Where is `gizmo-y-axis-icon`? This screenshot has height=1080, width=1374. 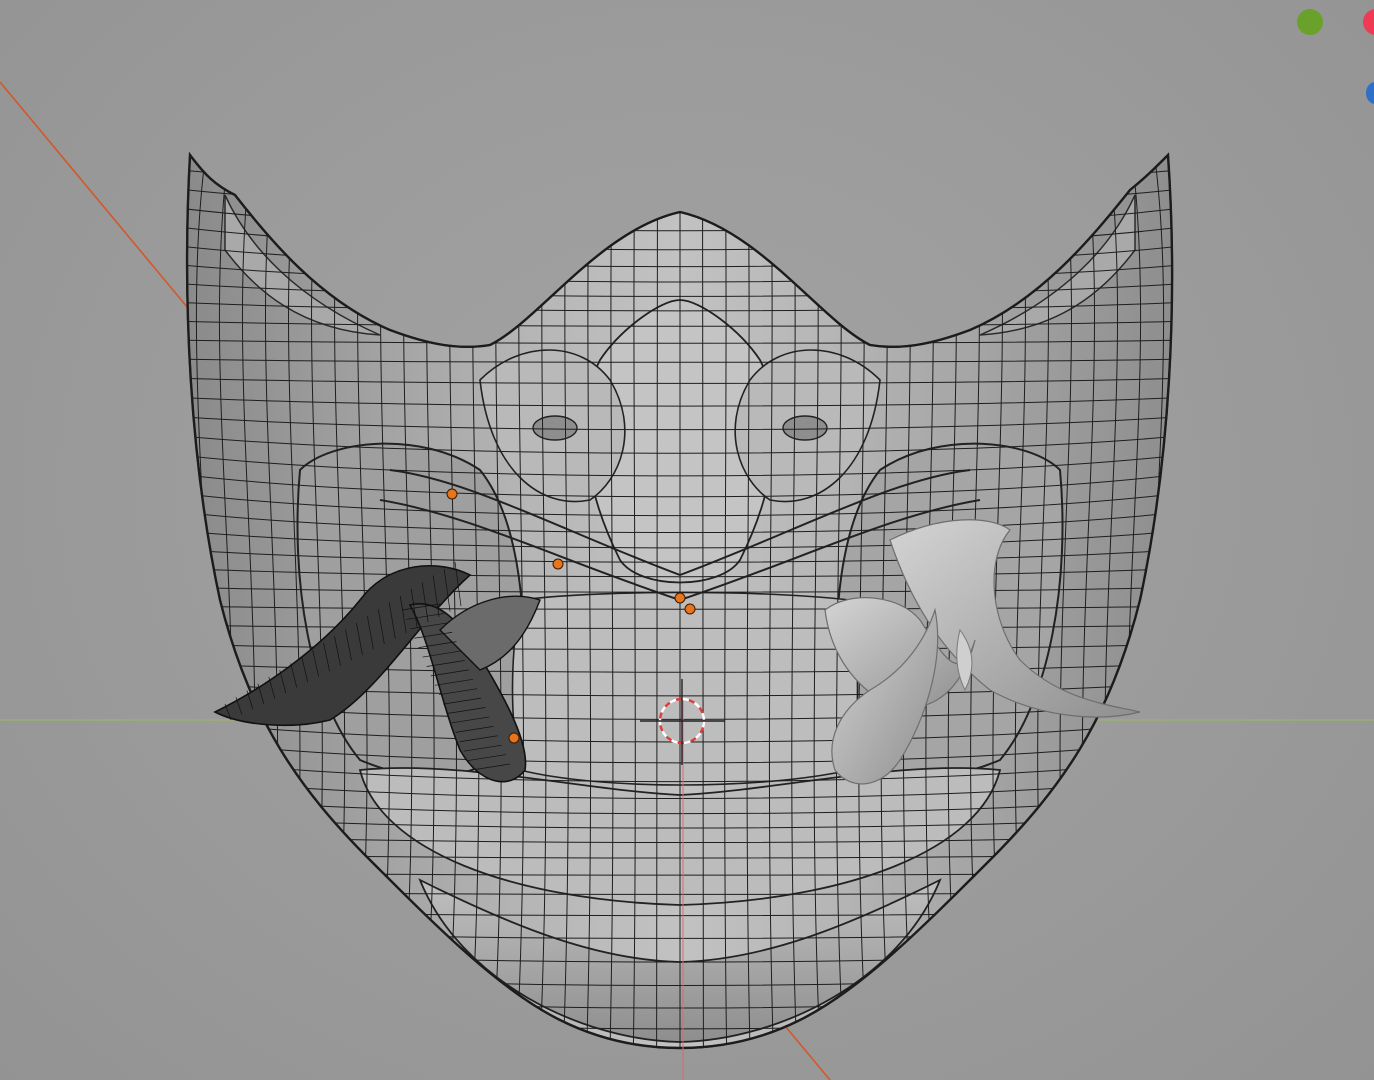 gizmo-y-axis-icon is located at coordinates (1310, 22).